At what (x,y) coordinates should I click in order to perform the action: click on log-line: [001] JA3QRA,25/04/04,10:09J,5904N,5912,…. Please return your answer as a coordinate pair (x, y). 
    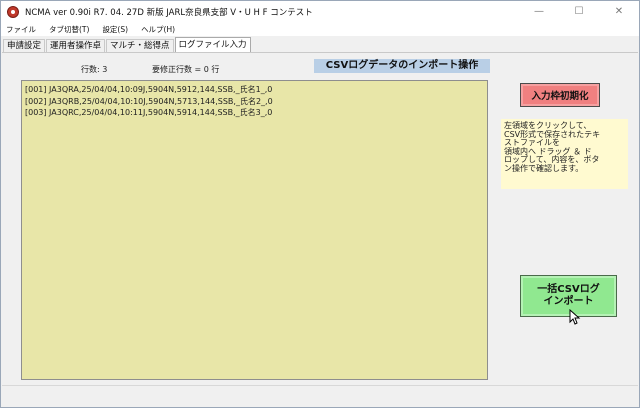
    Looking at the image, I should click on (149, 89).